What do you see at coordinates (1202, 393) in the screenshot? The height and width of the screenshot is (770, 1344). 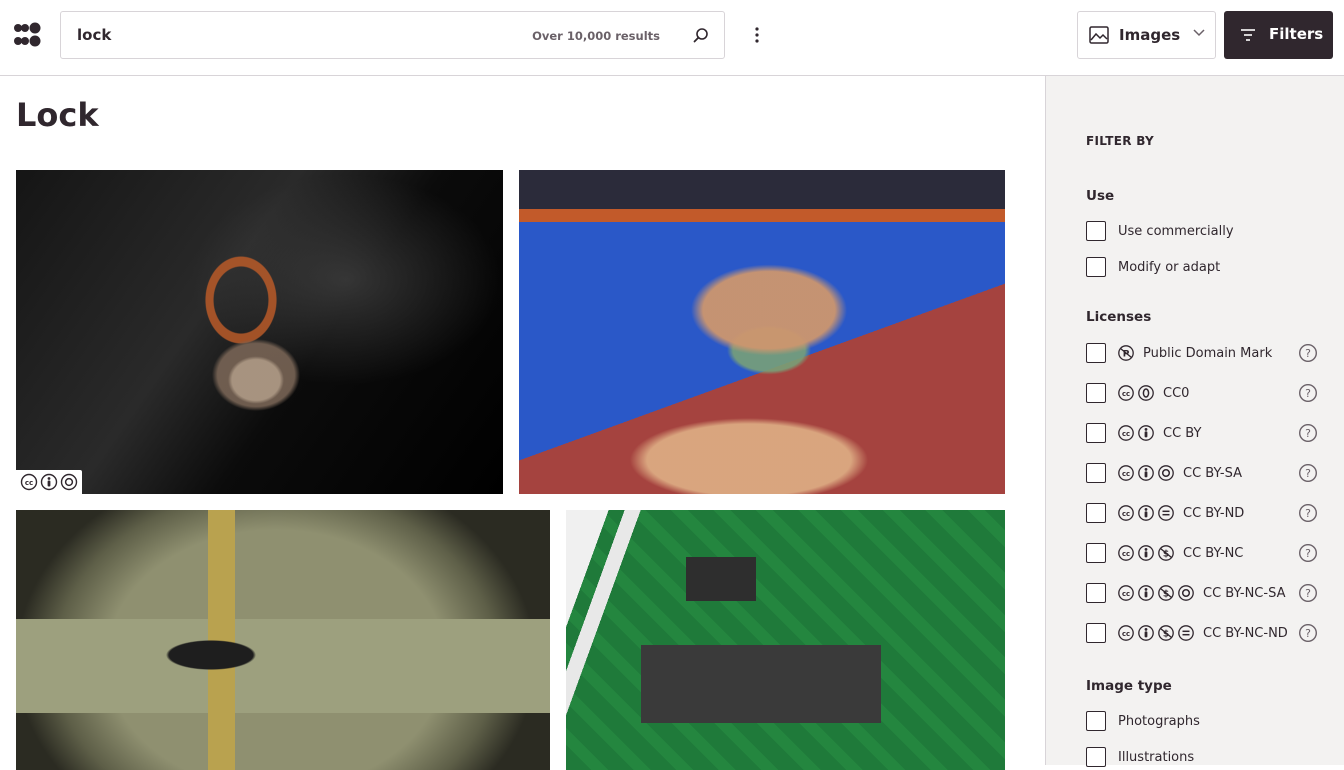 I see `filter-option-license: cc CC0?` at bounding box center [1202, 393].